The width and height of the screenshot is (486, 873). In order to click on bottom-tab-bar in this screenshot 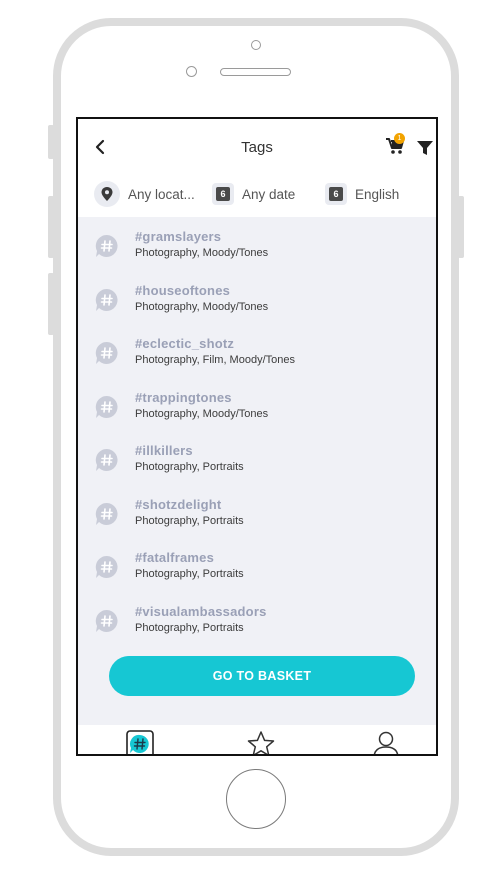, I will do `click(257, 739)`.